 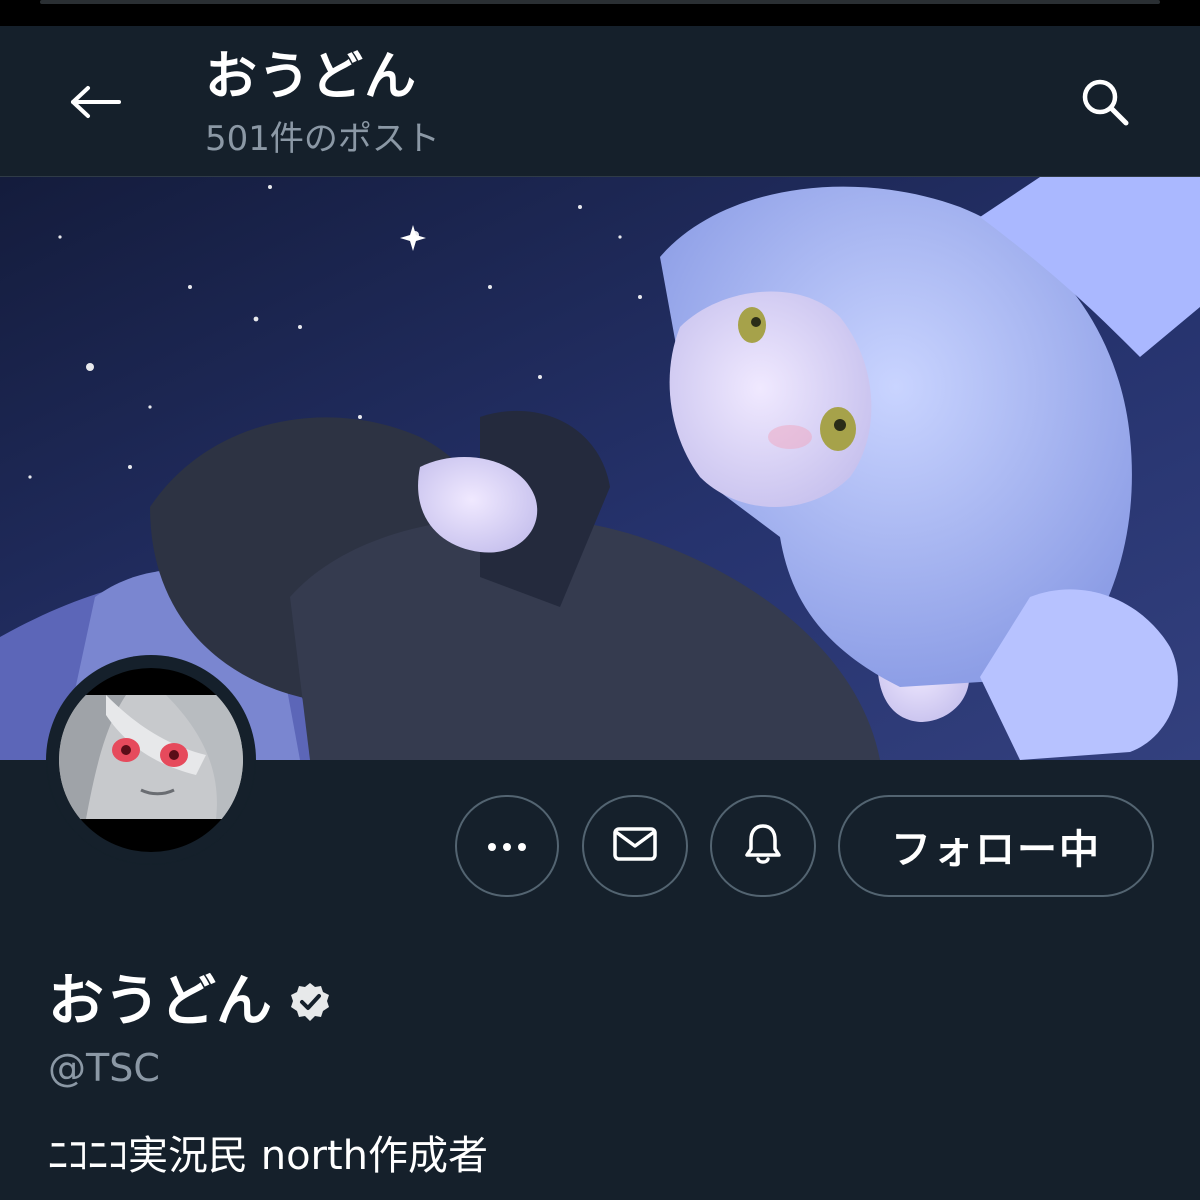 I want to click on top-bar: おうどん 501件のポスト, so click(x=600, y=101).